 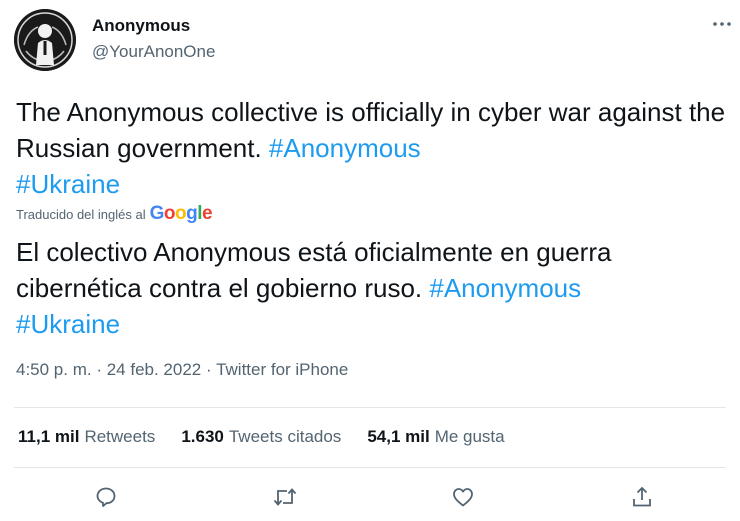 I want to click on tweet-source: Twitter for iPhone, so click(x=282, y=369).